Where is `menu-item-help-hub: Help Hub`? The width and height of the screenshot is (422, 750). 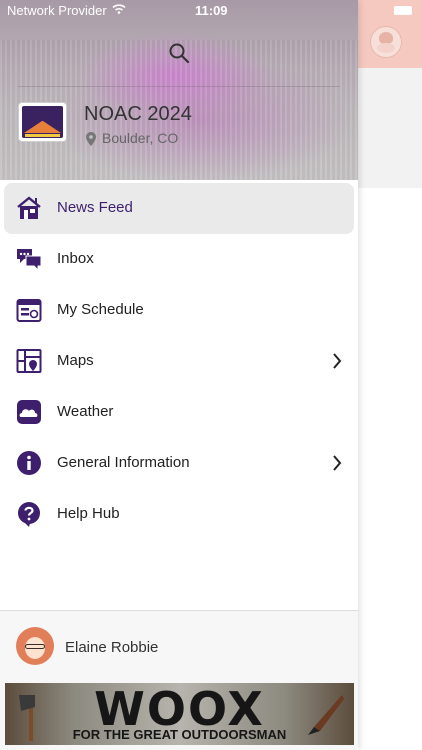
menu-item-help-hub: Help Hub is located at coordinates (179, 514).